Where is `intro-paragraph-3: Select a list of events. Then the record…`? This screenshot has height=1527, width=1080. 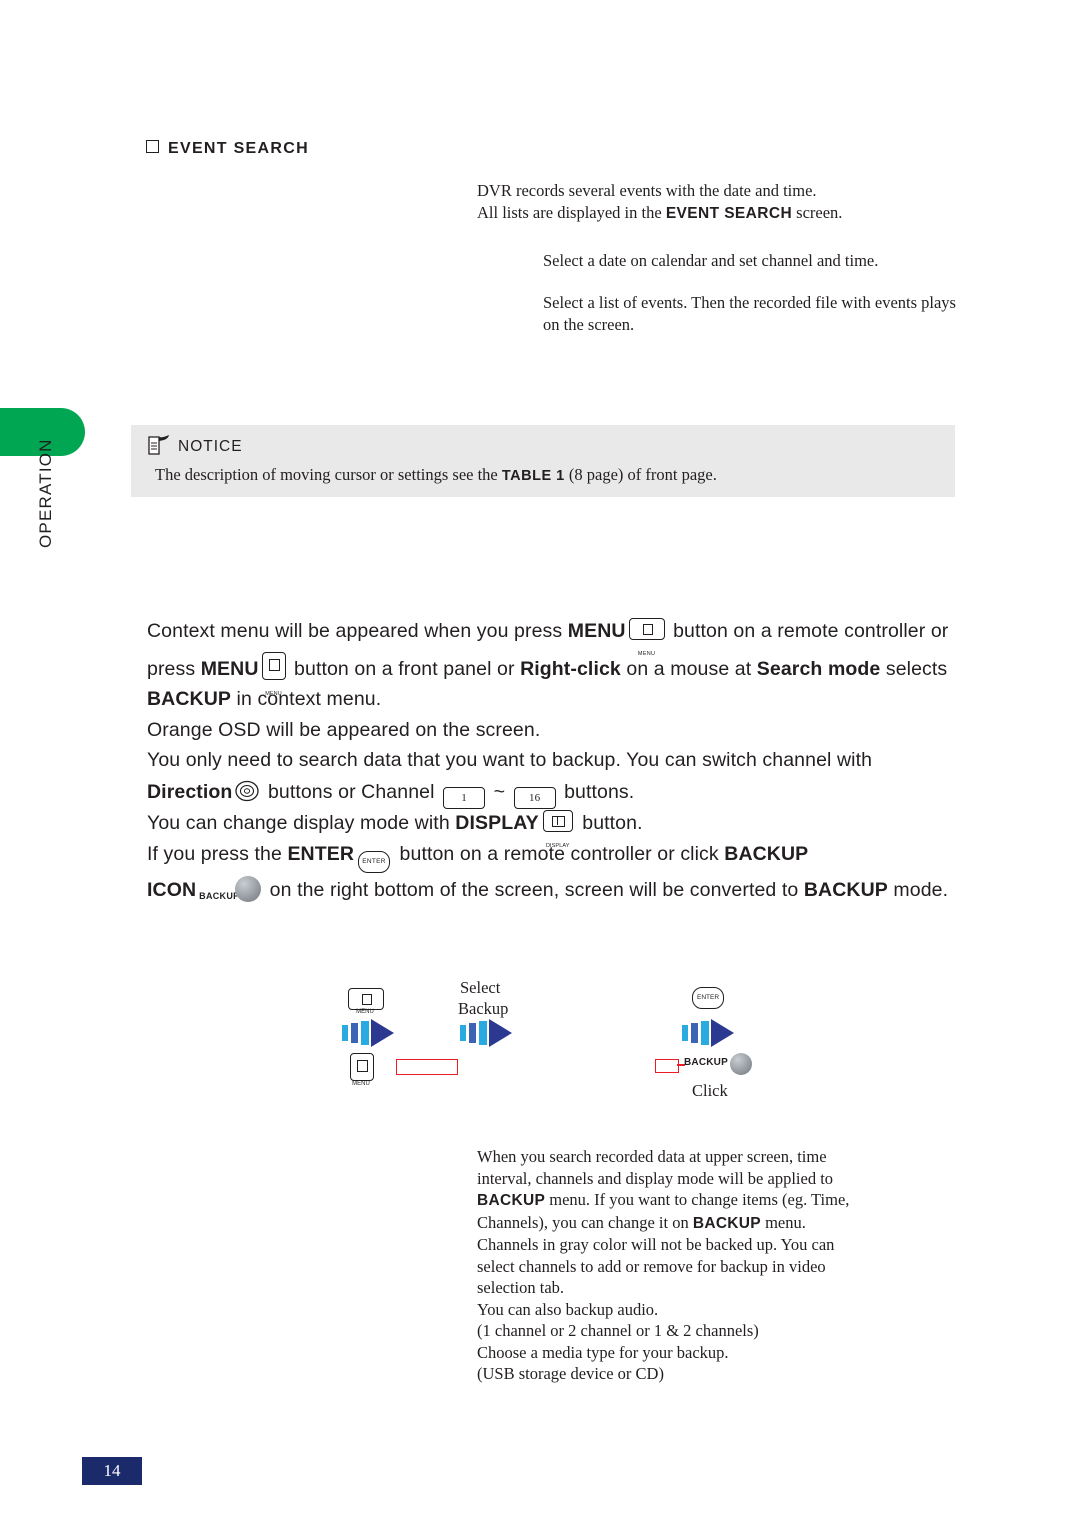
intro-paragraph-3: Select a list of events. Then the record… is located at coordinates (749, 313).